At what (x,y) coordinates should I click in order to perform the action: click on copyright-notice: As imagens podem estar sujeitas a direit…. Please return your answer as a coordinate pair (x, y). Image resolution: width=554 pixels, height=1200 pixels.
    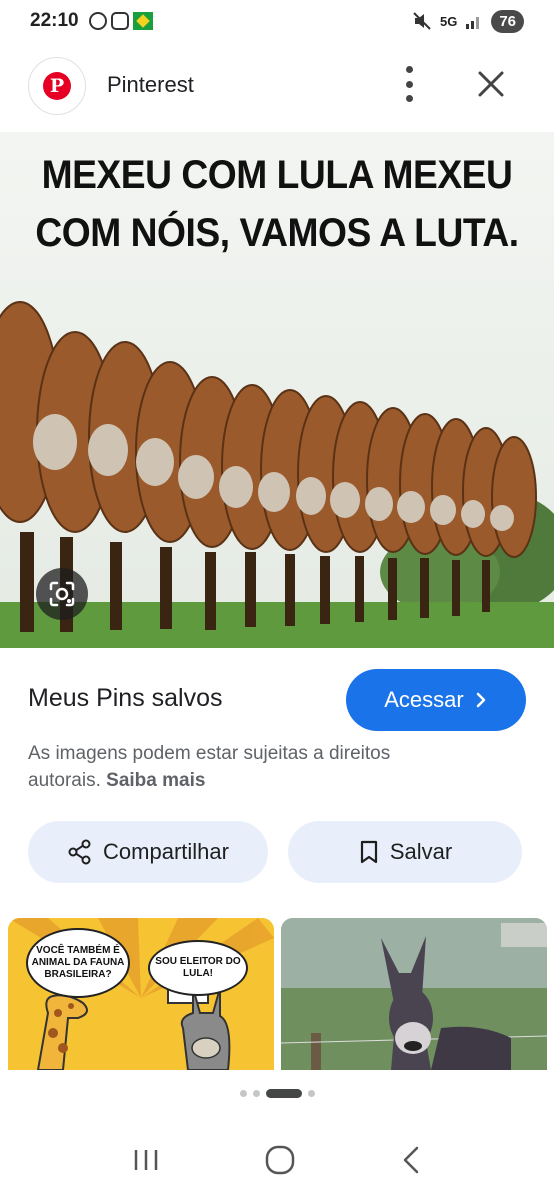
    Looking at the image, I should click on (238, 767).